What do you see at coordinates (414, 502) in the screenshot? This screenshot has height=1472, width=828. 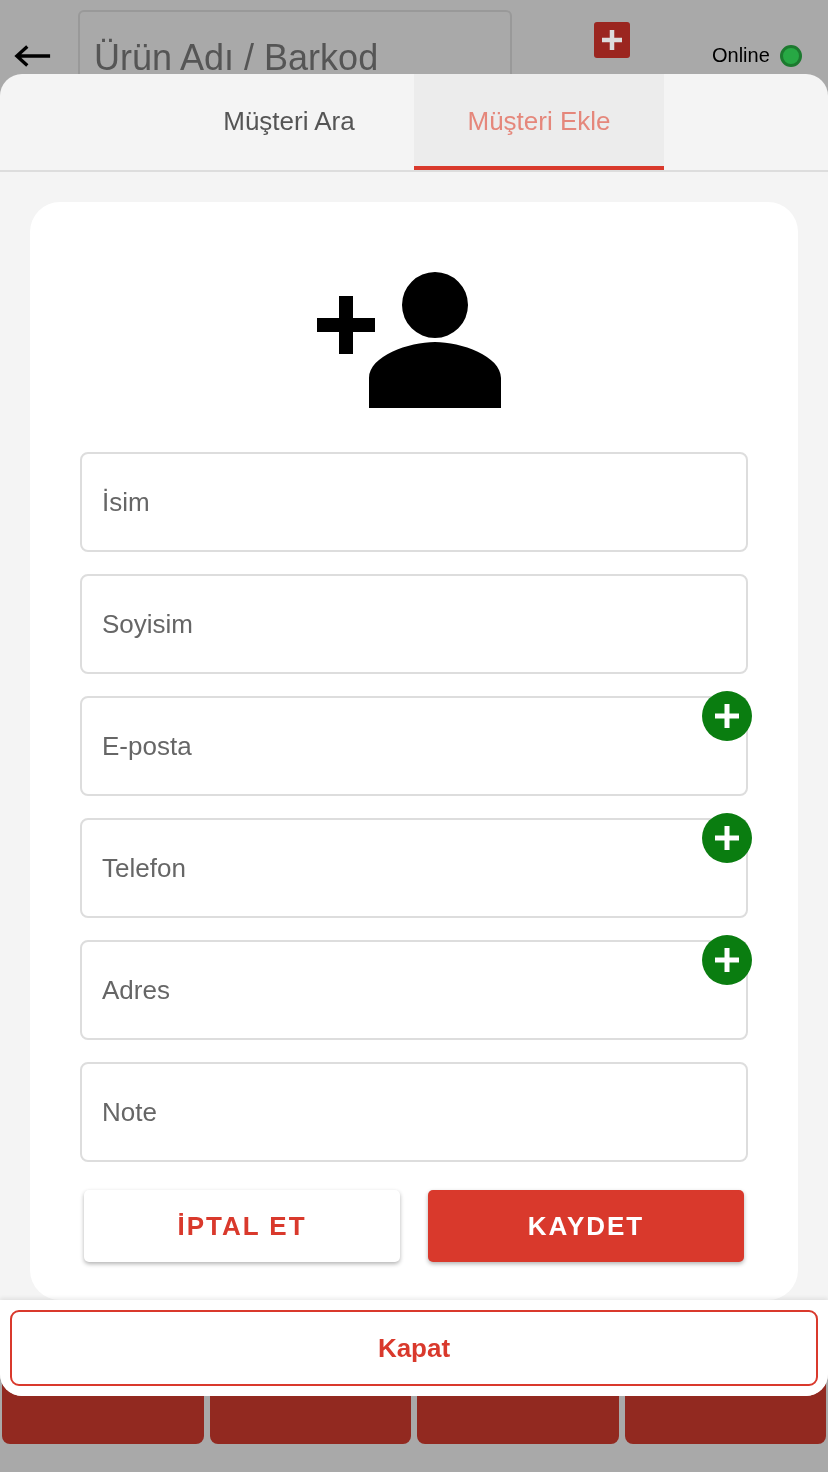 I see `input-field: İsim` at bounding box center [414, 502].